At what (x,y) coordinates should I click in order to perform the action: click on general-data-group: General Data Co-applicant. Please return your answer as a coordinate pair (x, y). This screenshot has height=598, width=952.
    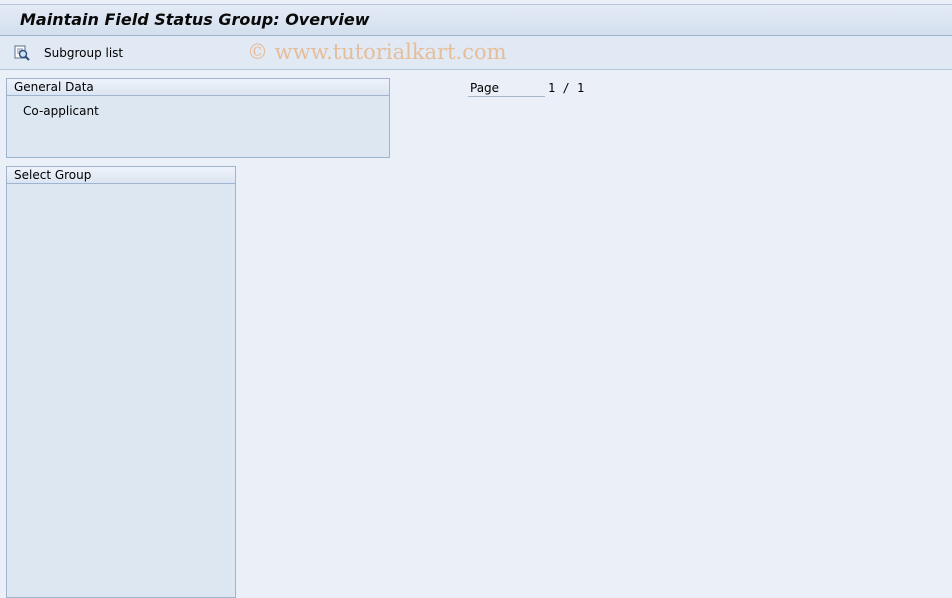
    Looking at the image, I should click on (198, 118).